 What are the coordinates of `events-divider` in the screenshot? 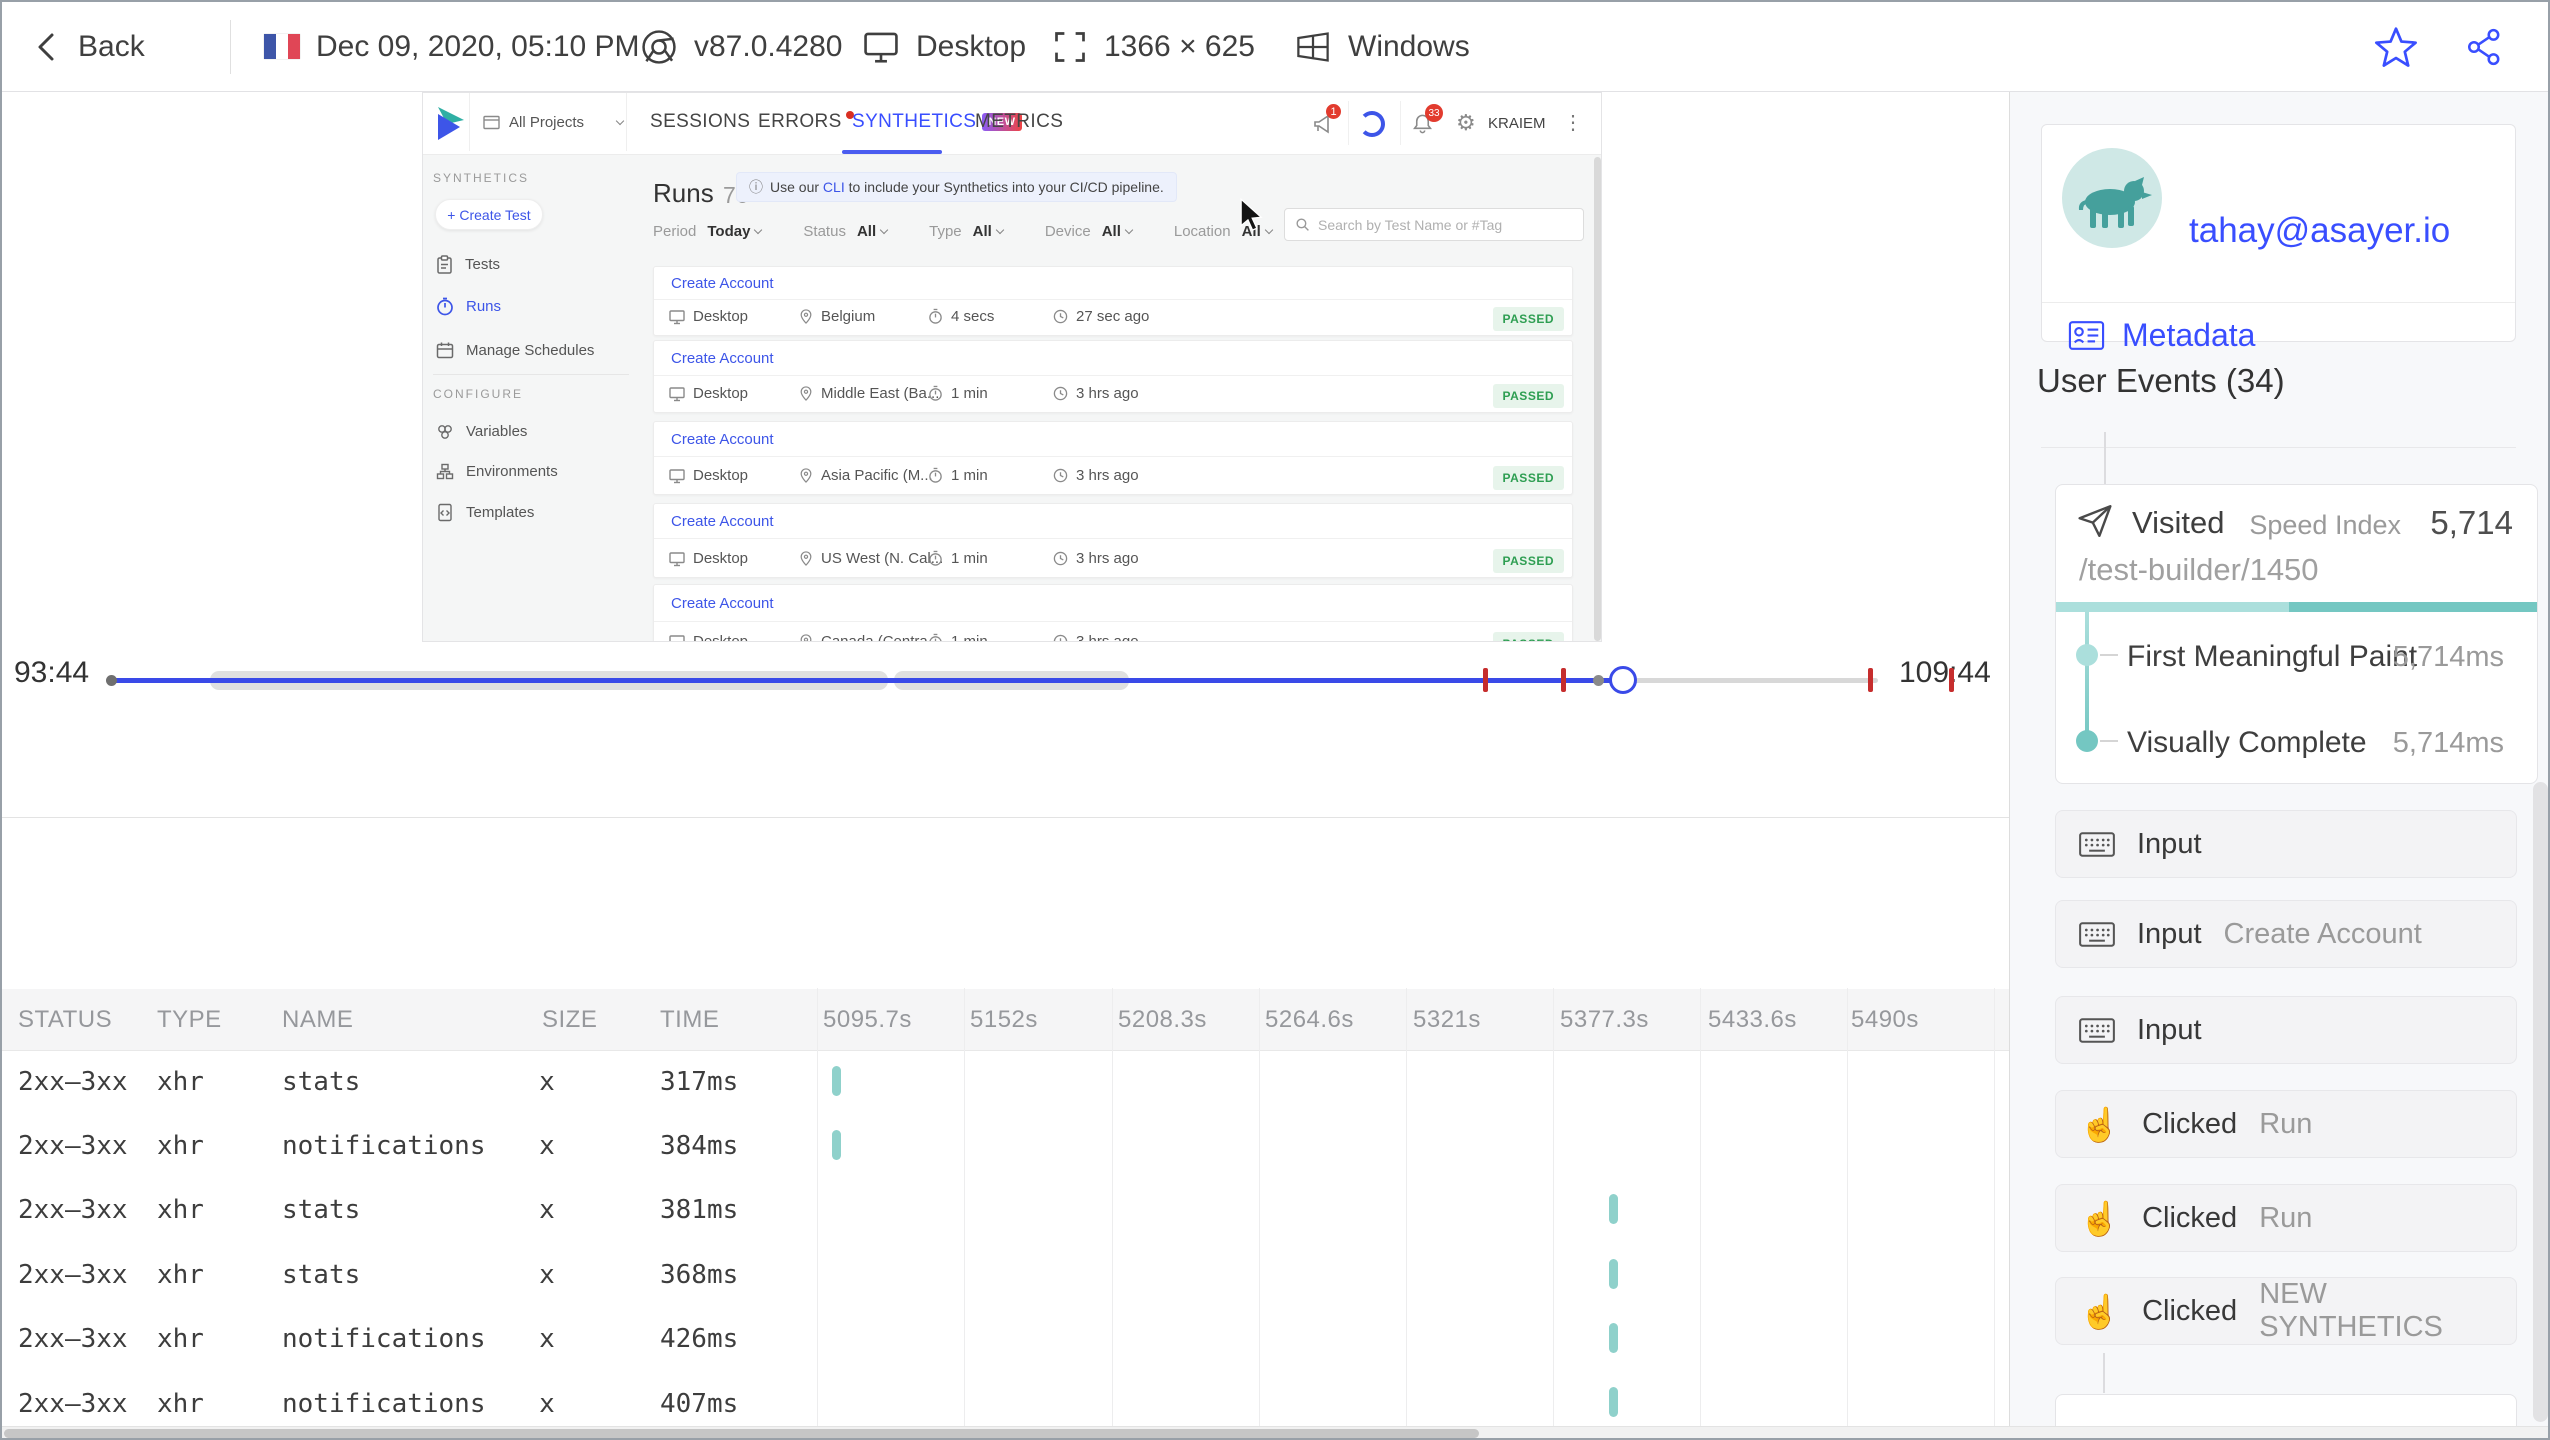 It's located at (2278, 447).